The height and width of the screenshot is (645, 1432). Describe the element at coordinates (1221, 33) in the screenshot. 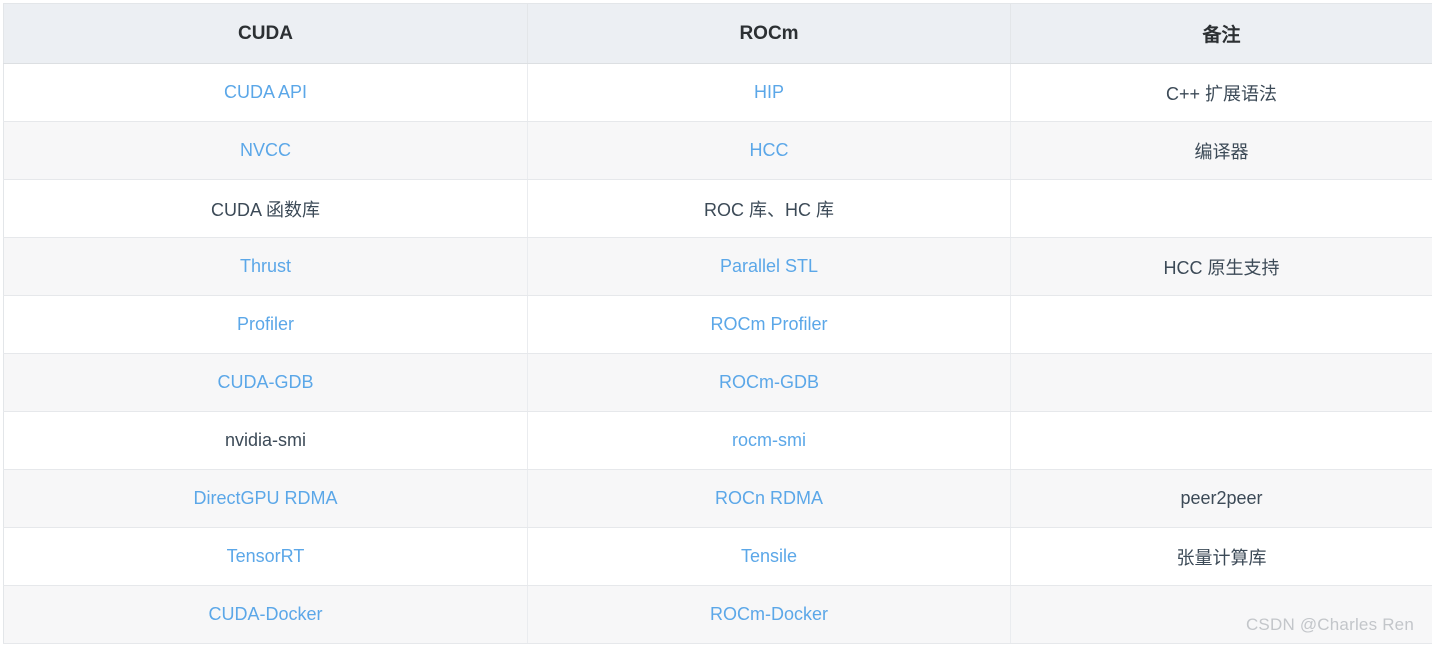

I see `column-header-notes: 备注` at that location.